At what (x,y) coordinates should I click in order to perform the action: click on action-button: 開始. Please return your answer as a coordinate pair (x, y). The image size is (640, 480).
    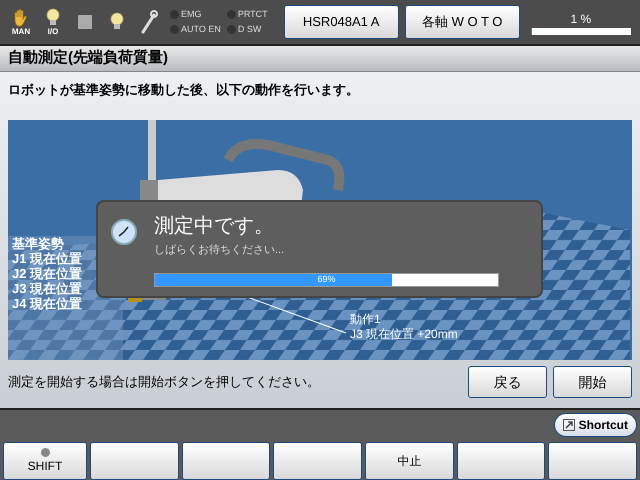
    Looking at the image, I should click on (592, 382).